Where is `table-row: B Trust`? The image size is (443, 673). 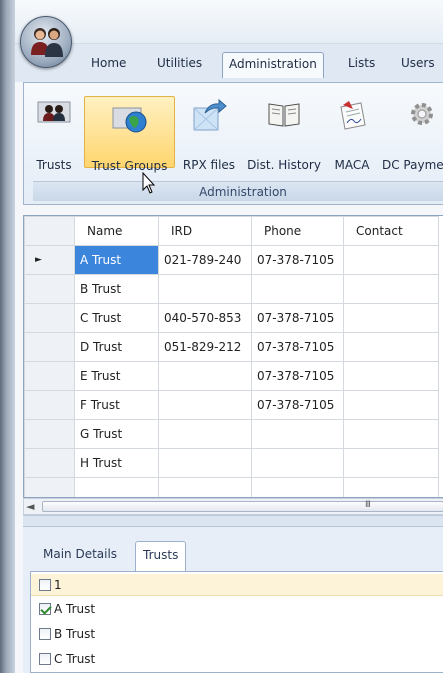
table-row: B Trust is located at coordinates (231, 289).